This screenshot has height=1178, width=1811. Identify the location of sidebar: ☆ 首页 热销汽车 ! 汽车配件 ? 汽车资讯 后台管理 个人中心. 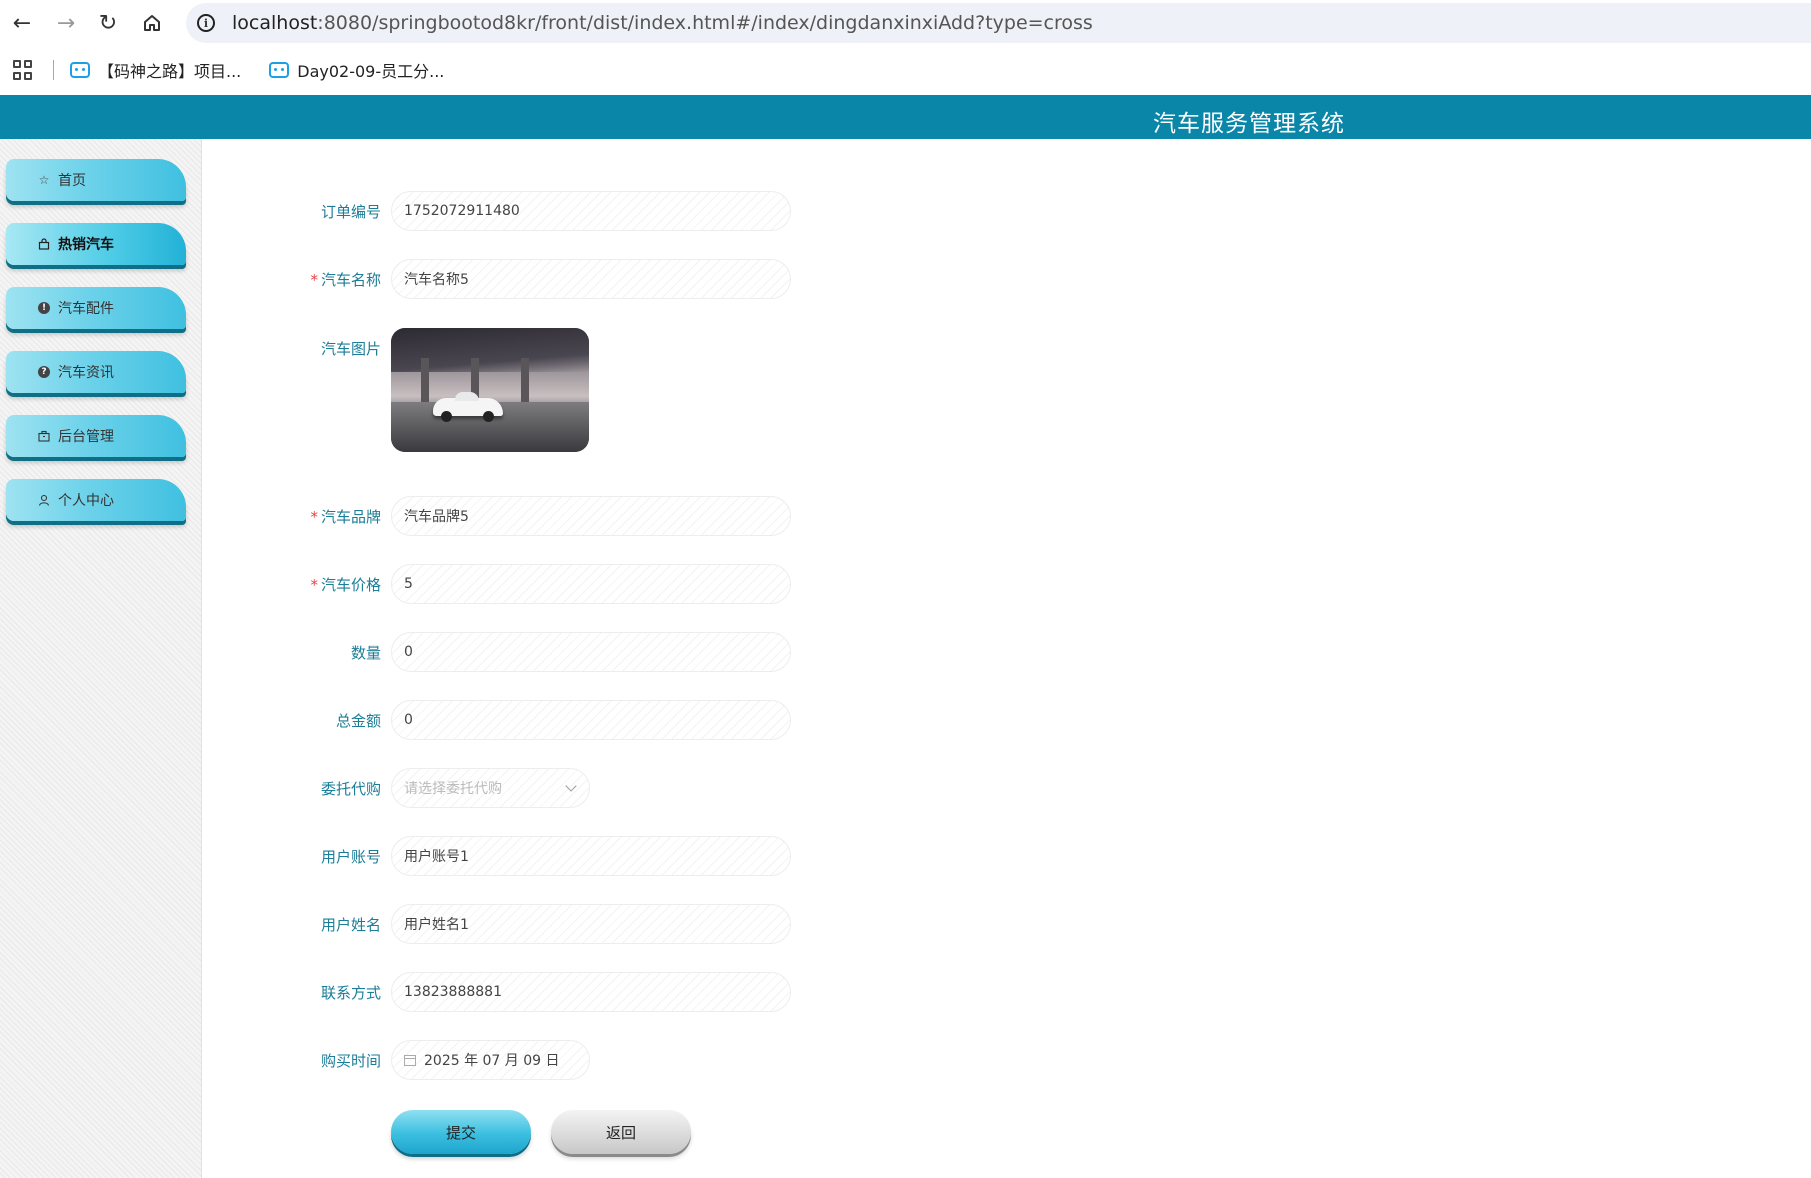
(101, 658).